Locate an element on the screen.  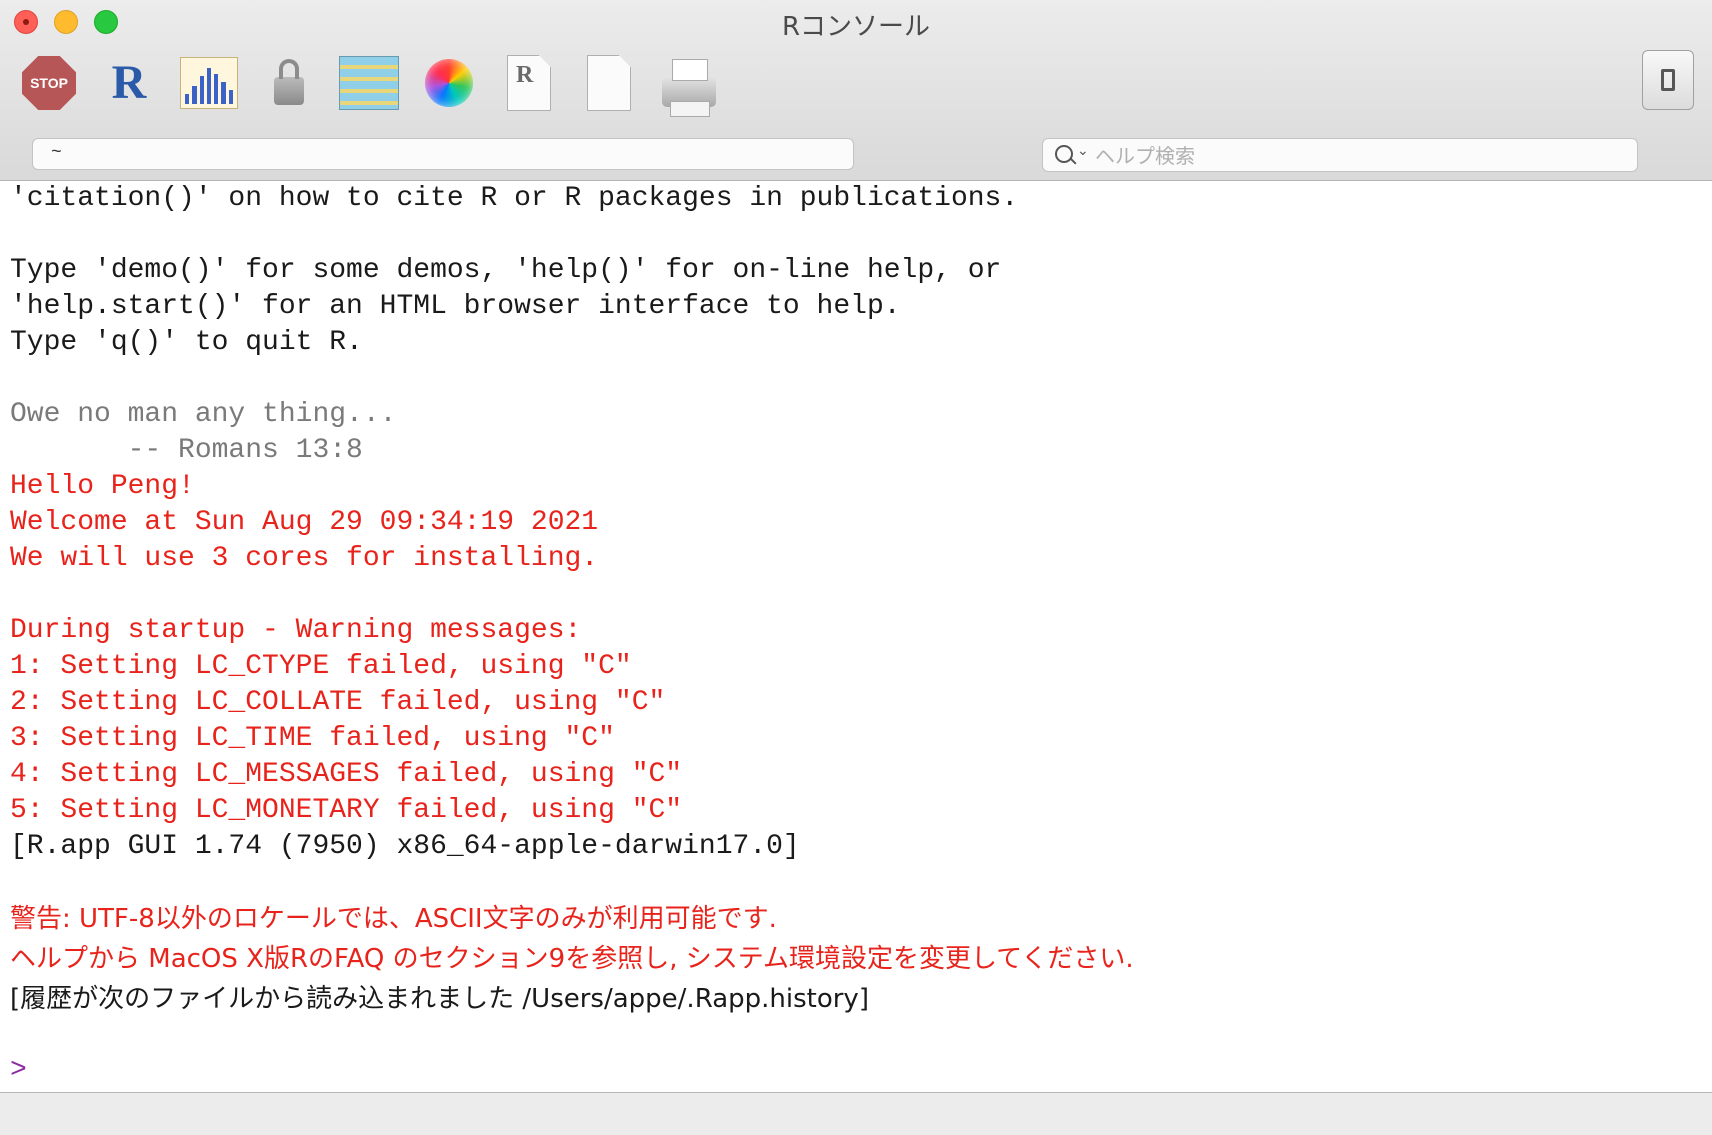
toggle-sidebar-button is located at coordinates (1668, 80).